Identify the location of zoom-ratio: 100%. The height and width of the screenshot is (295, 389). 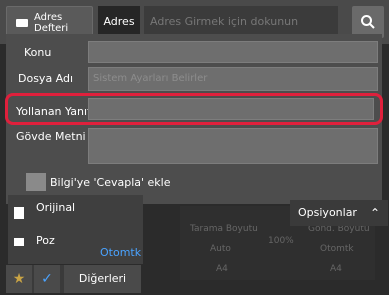
(281, 241).